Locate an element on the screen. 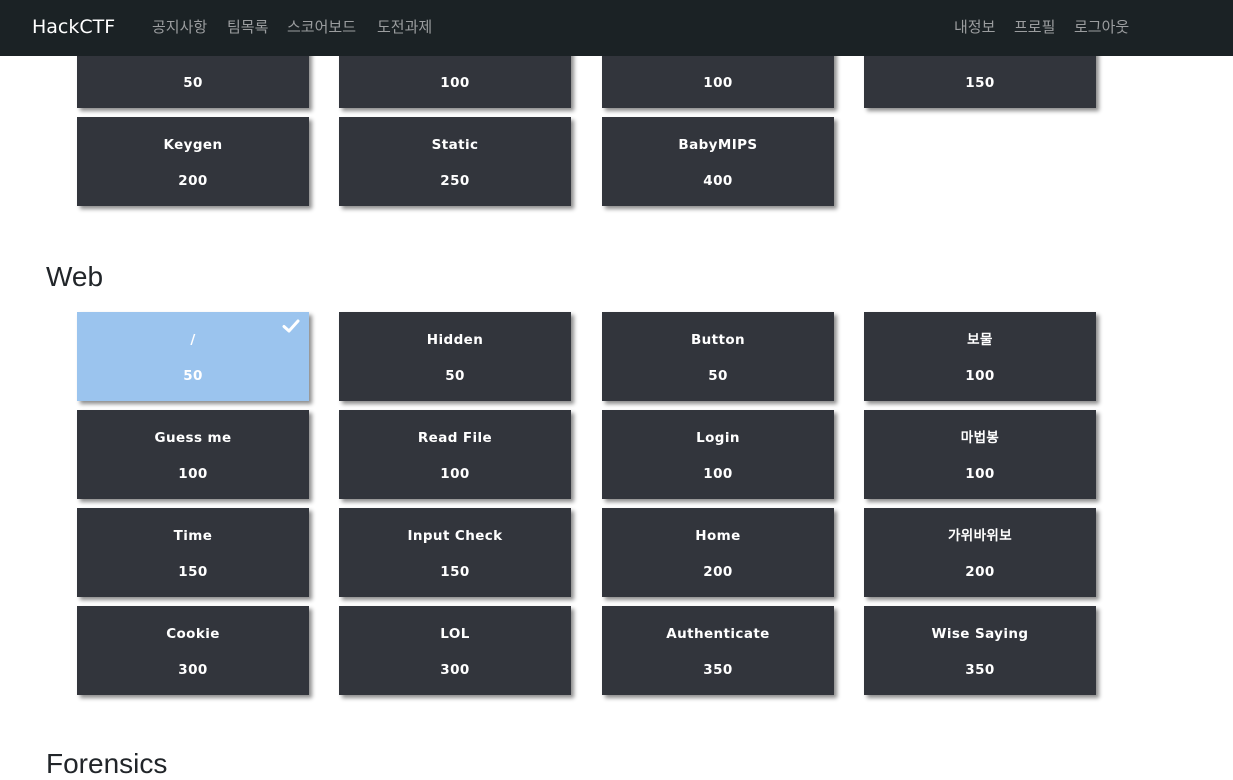 The height and width of the screenshot is (780, 1233). top-navbar: HackCTF 공지사항 팀목록 스코어보드 도전과제 내정보 프로필 로그아웃 is located at coordinates (616, 28).